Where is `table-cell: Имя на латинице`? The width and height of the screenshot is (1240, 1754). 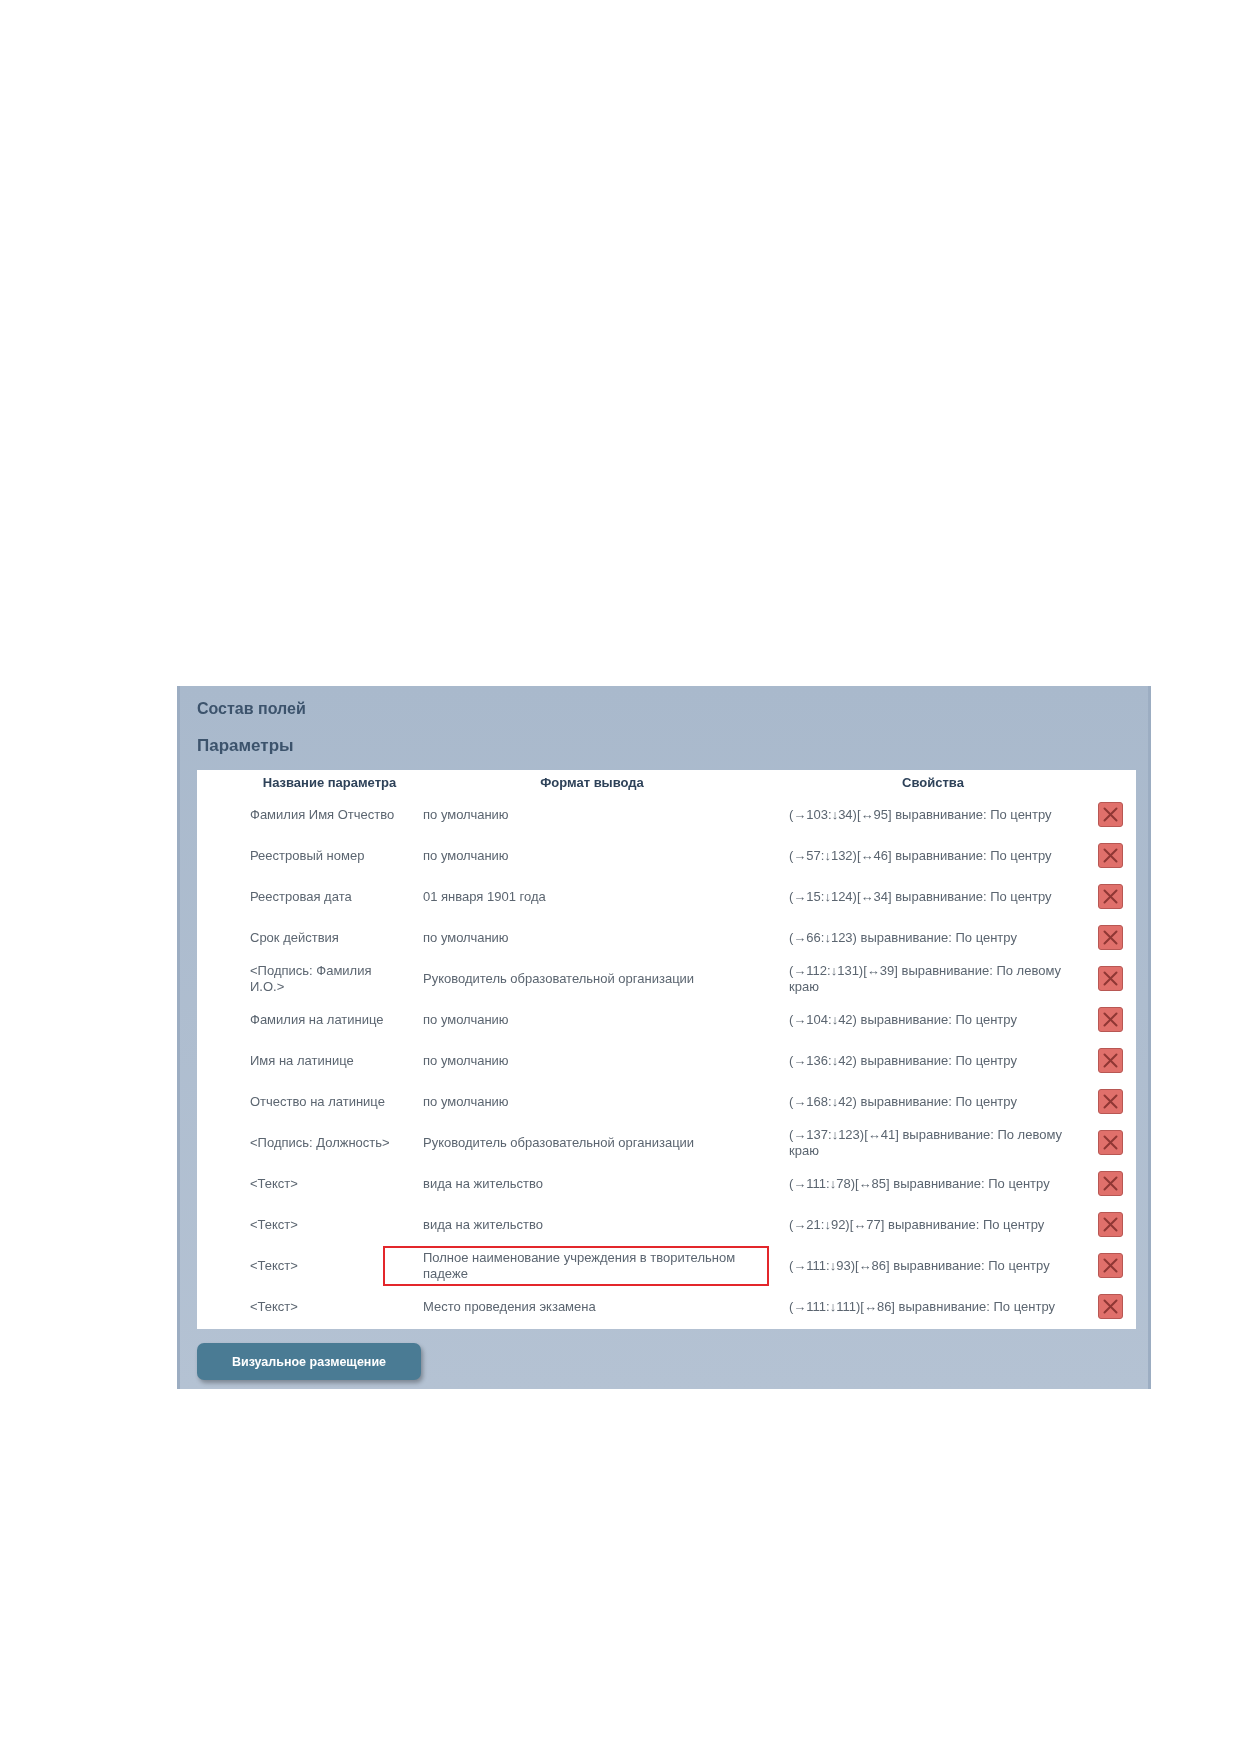 table-cell: Имя на латинице is located at coordinates (302, 1060).